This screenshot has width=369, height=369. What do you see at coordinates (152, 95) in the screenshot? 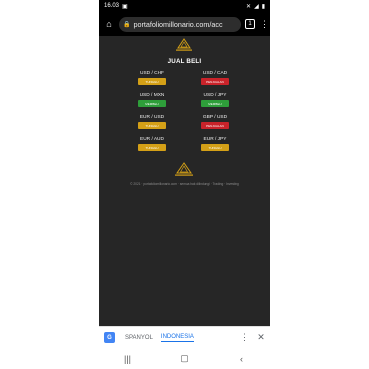
I see `pair-label: USD / MXN` at bounding box center [152, 95].